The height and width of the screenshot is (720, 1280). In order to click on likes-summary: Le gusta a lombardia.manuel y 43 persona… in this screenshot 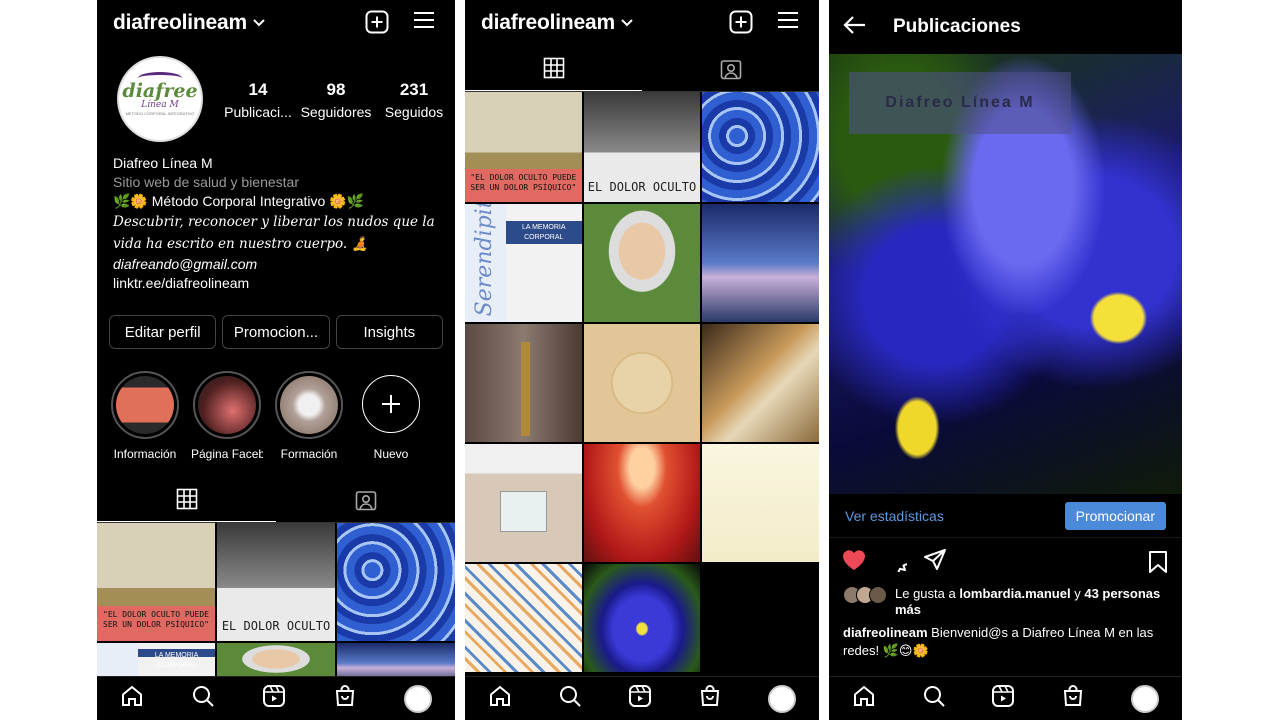, I will do `click(1005, 602)`.